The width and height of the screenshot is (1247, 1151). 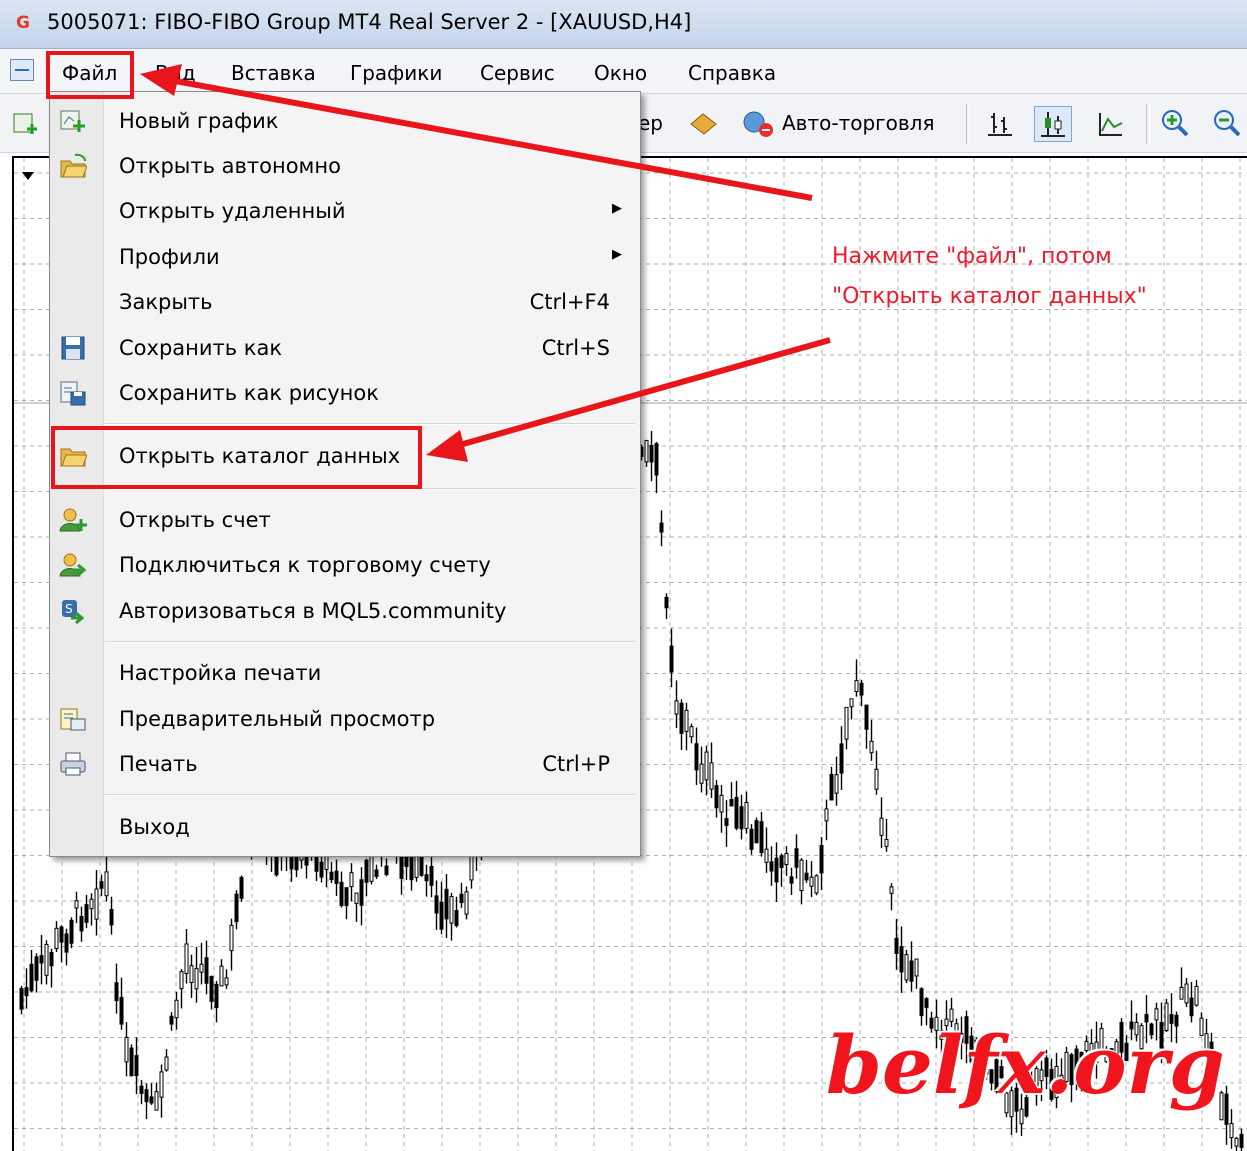 What do you see at coordinates (273, 73) in the screenshot?
I see `menu-insert: Вставка` at bounding box center [273, 73].